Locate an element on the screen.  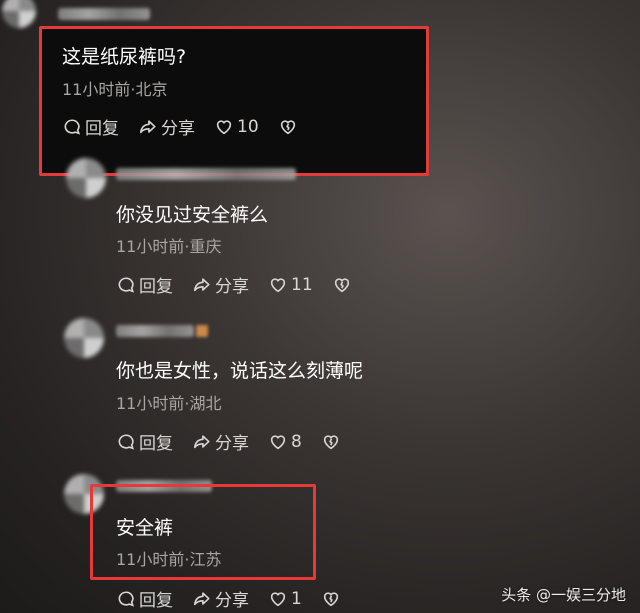
comment-text: 这是纸尿裤吗? is located at coordinates (124, 57).